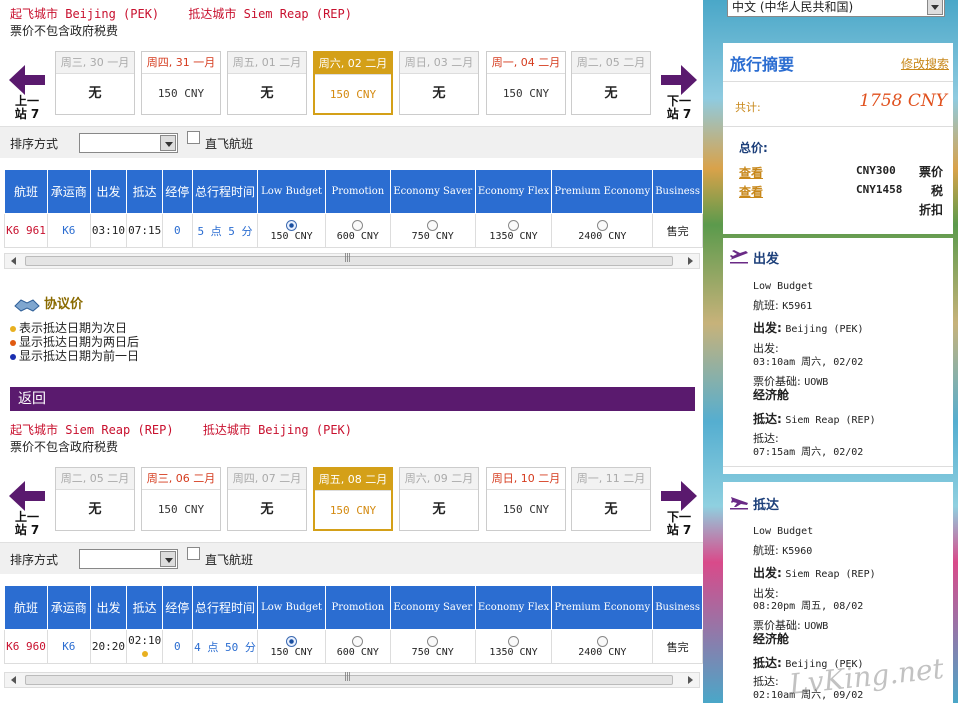 This screenshot has height=703, width=958. What do you see at coordinates (353, 64) in the screenshot?
I see `date-label: 周六, 02 二月` at bounding box center [353, 64].